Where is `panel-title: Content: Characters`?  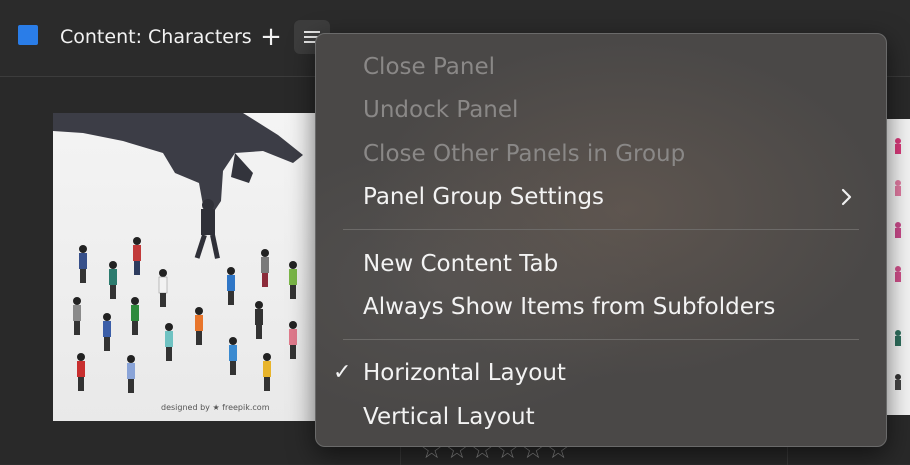 panel-title: Content: Characters is located at coordinates (156, 37).